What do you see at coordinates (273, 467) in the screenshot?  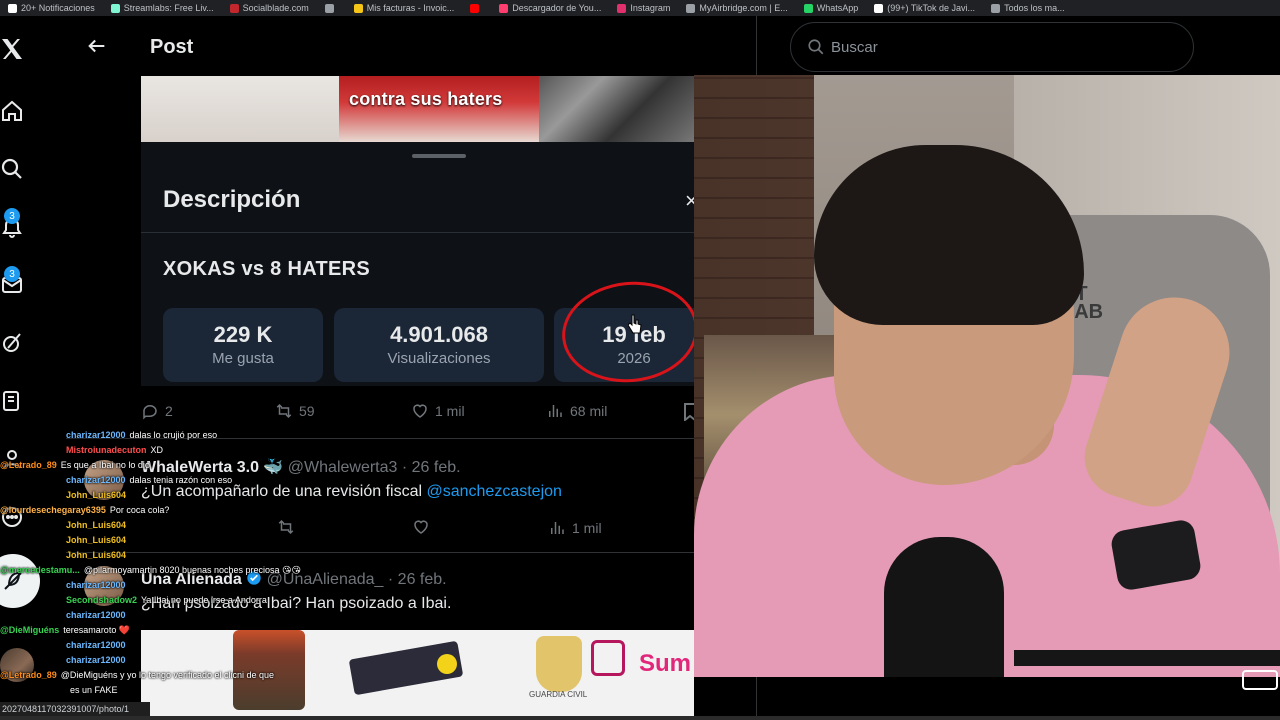 I see `whale-emoji: 🐳` at bounding box center [273, 467].